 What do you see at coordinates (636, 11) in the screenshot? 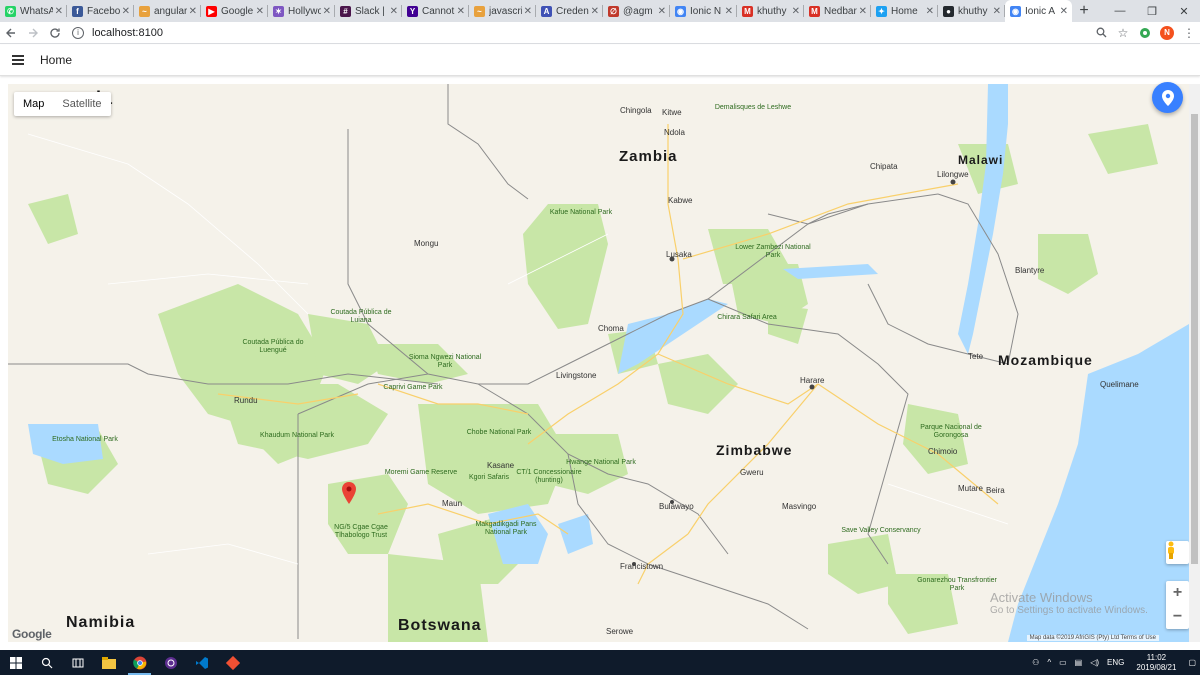
I see `browser-tab: ∅ @agm ✕` at bounding box center [636, 11].